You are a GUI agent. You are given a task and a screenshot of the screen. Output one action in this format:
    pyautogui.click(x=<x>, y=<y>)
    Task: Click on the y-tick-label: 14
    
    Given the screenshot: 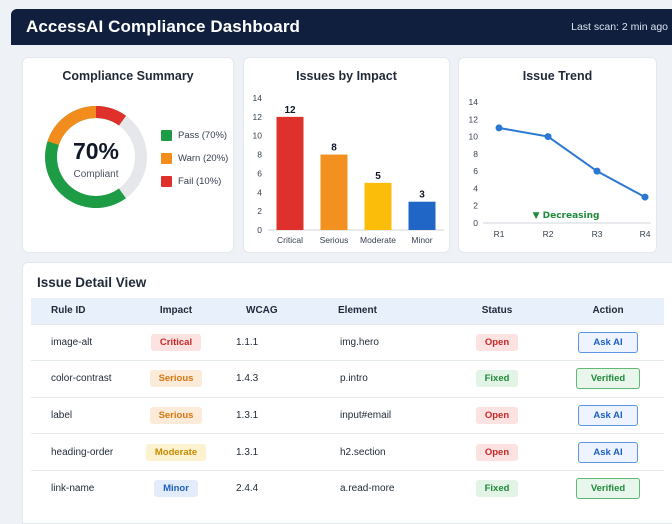 What is the action you would take?
    pyautogui.click(x=474, y=102)
    